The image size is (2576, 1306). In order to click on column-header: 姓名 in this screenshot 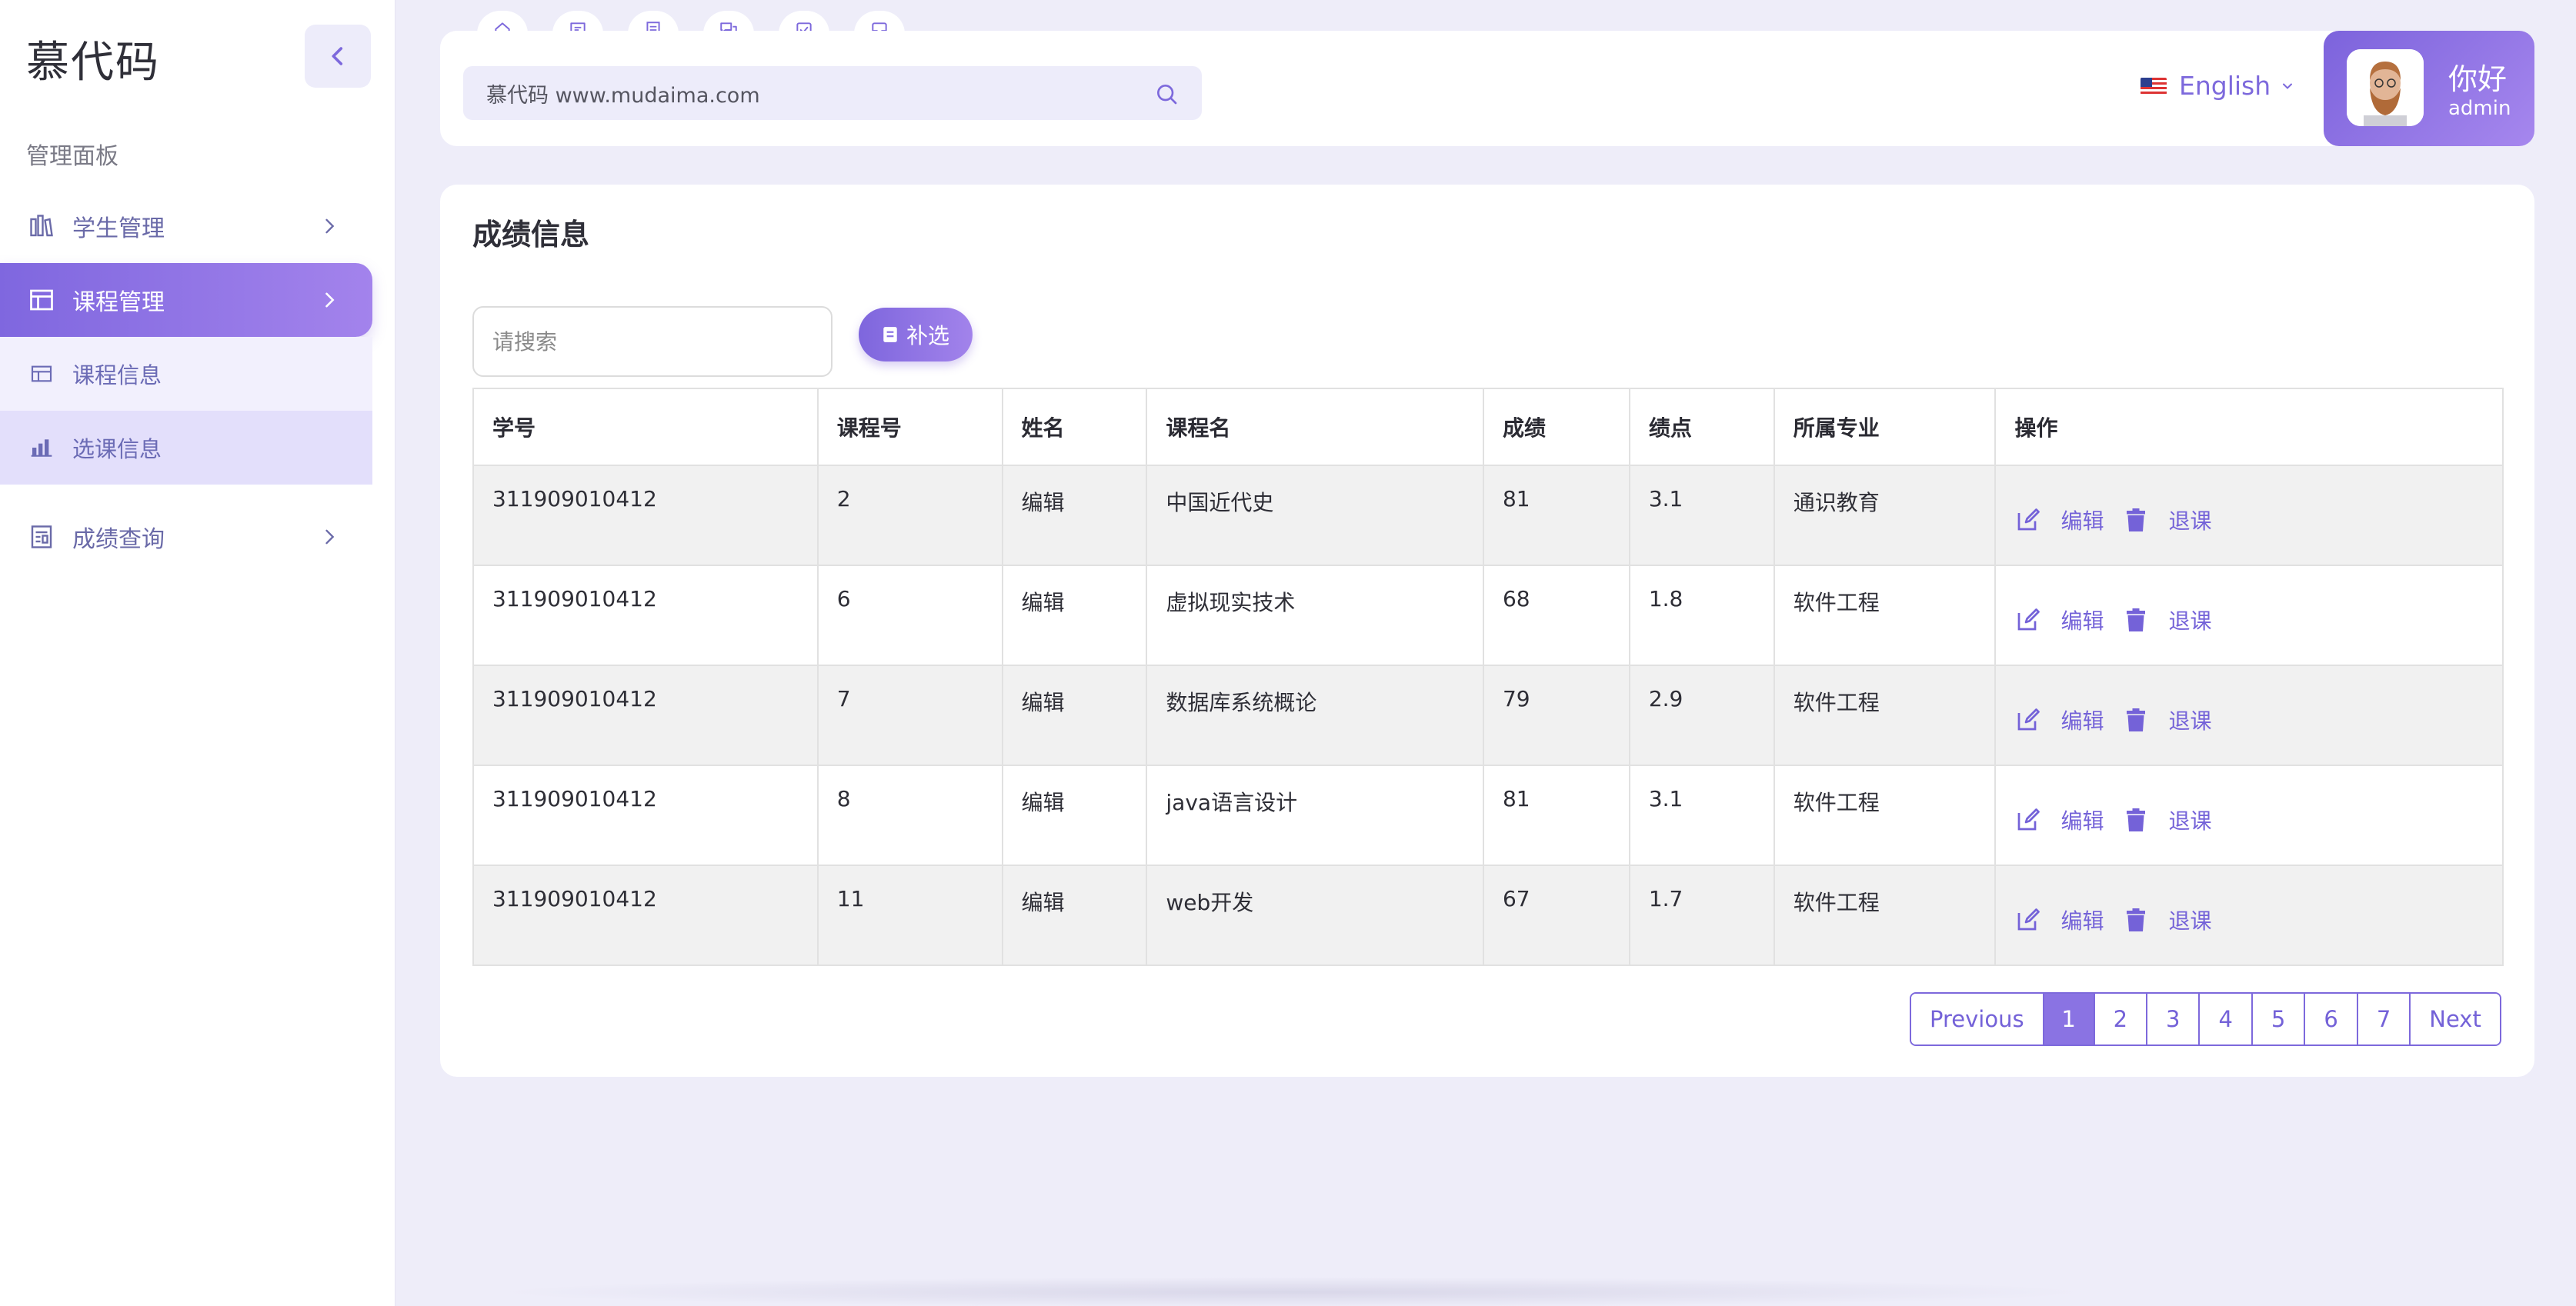, I will do `click(1075, 427)`.